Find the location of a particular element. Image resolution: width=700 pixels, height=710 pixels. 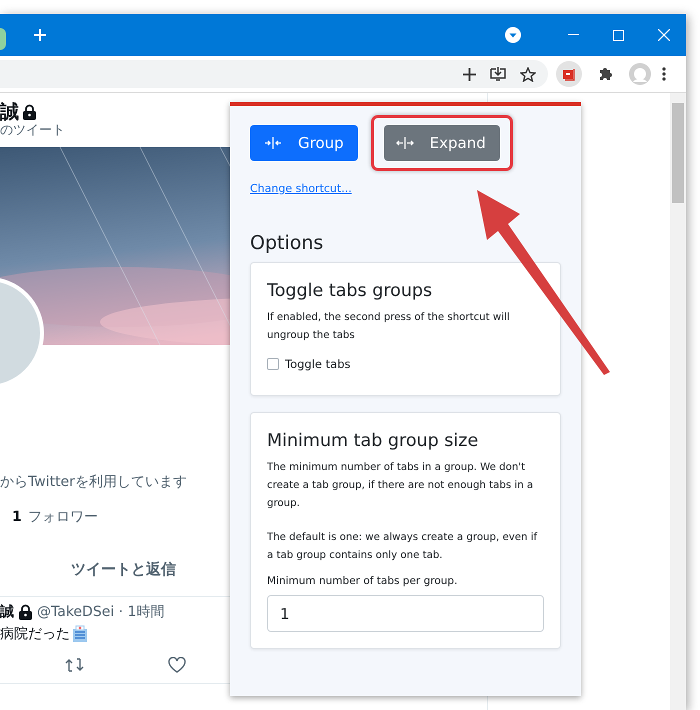

card-description: The minimum number of tabs in a group. We don't create a tab group, if there are not enough tabs in a group. is located at coordinates (400, 486).